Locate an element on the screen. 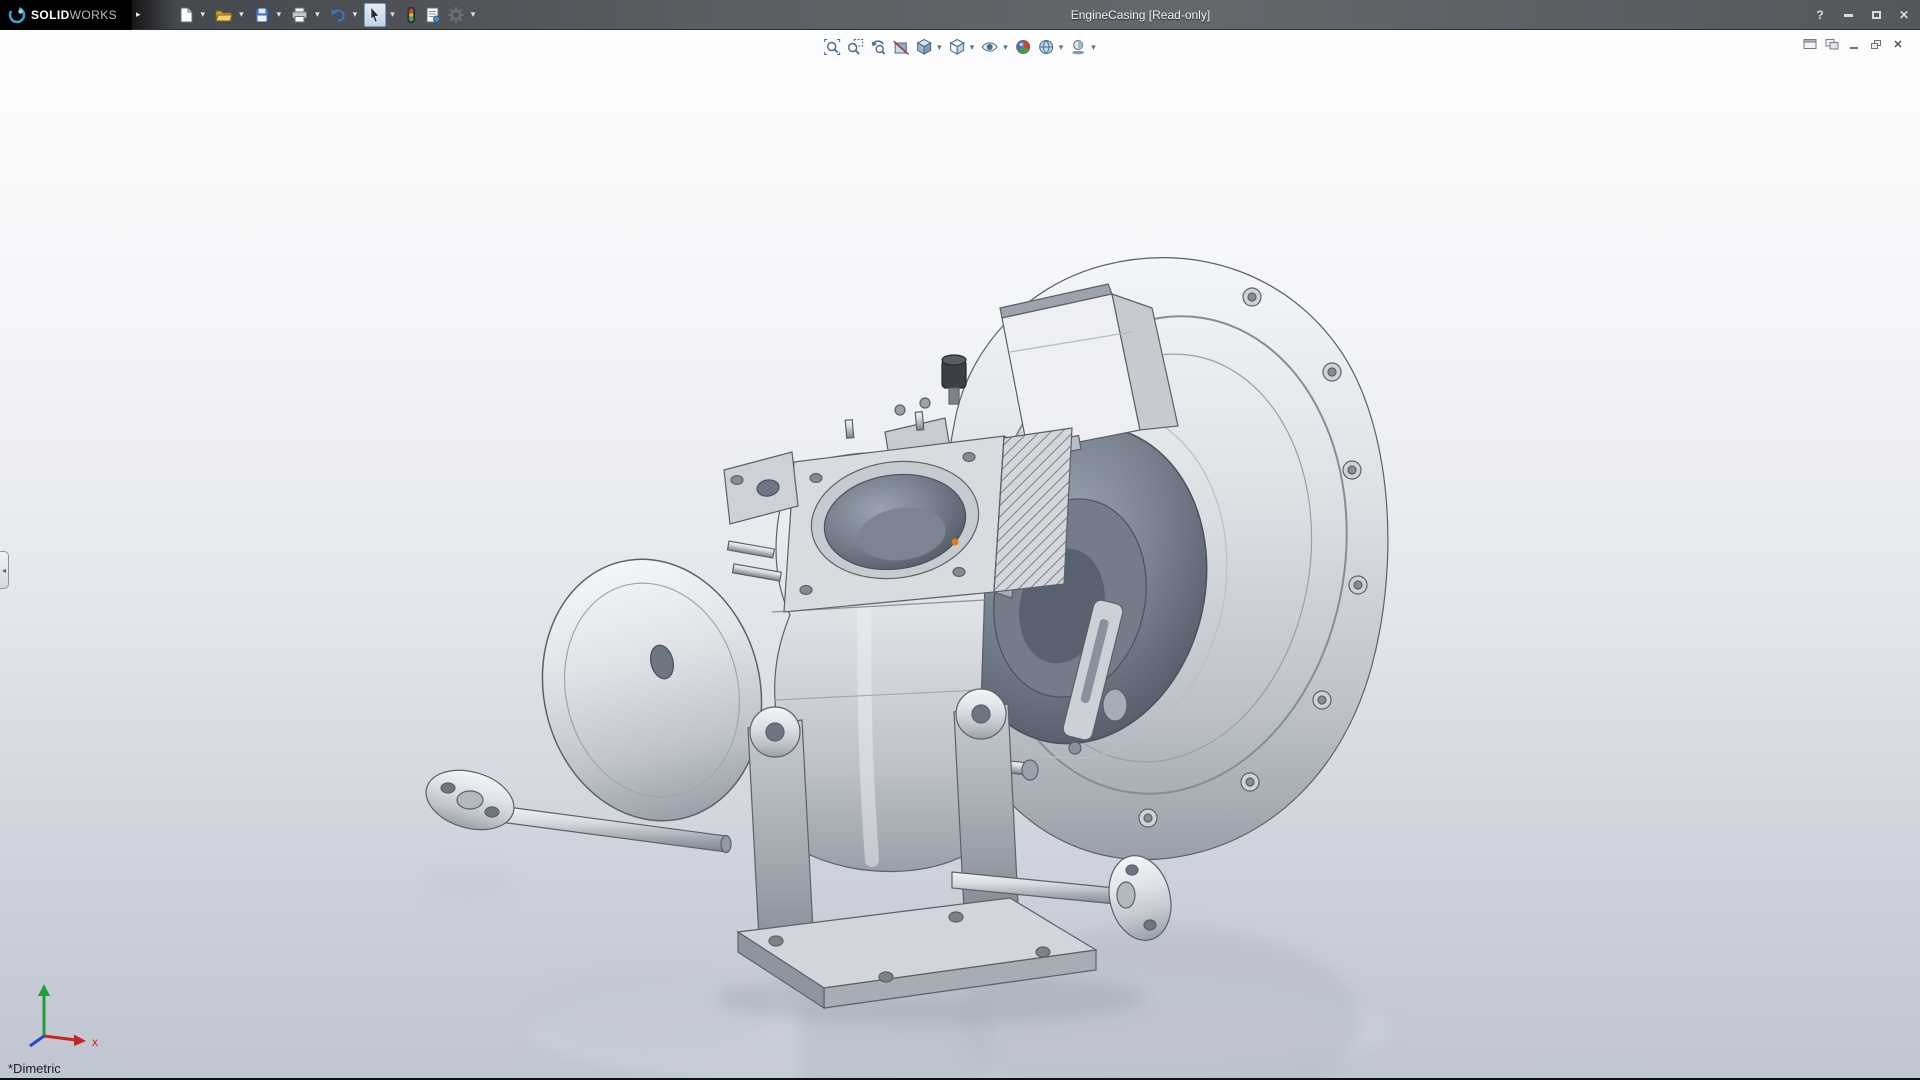  print-button is located at coordinates (299, 15).